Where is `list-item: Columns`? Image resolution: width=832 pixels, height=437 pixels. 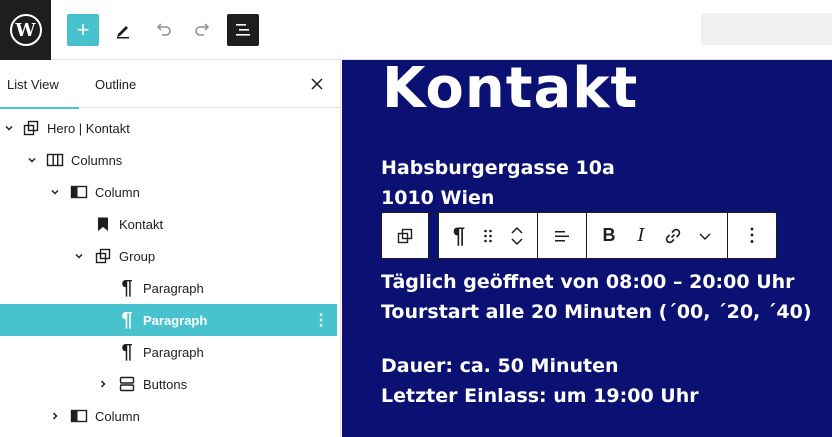
list-item: Columns is located at coordinates (168, 160).